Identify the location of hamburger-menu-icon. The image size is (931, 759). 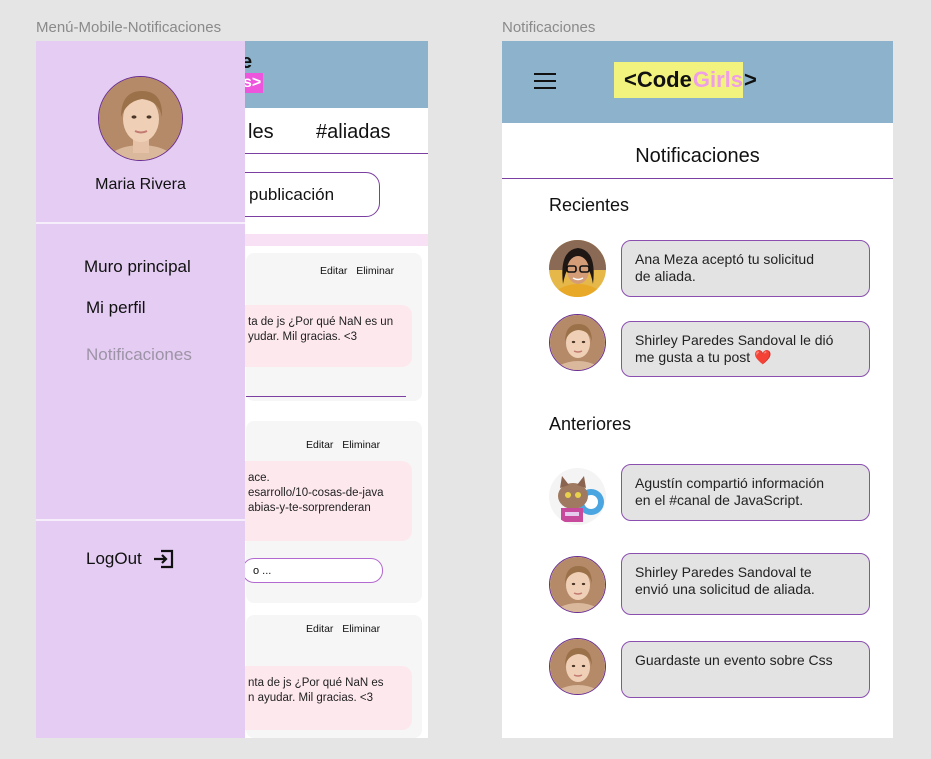
(545, 81).